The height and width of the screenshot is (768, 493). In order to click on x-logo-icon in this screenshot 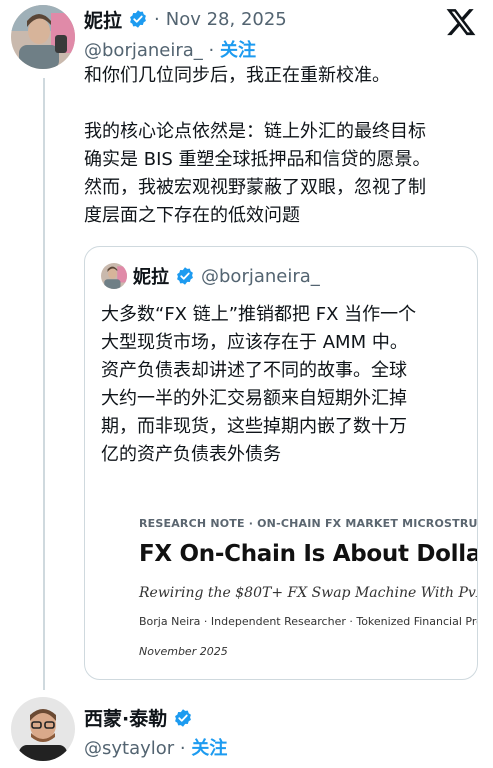, I will do `click(461, 22)`.